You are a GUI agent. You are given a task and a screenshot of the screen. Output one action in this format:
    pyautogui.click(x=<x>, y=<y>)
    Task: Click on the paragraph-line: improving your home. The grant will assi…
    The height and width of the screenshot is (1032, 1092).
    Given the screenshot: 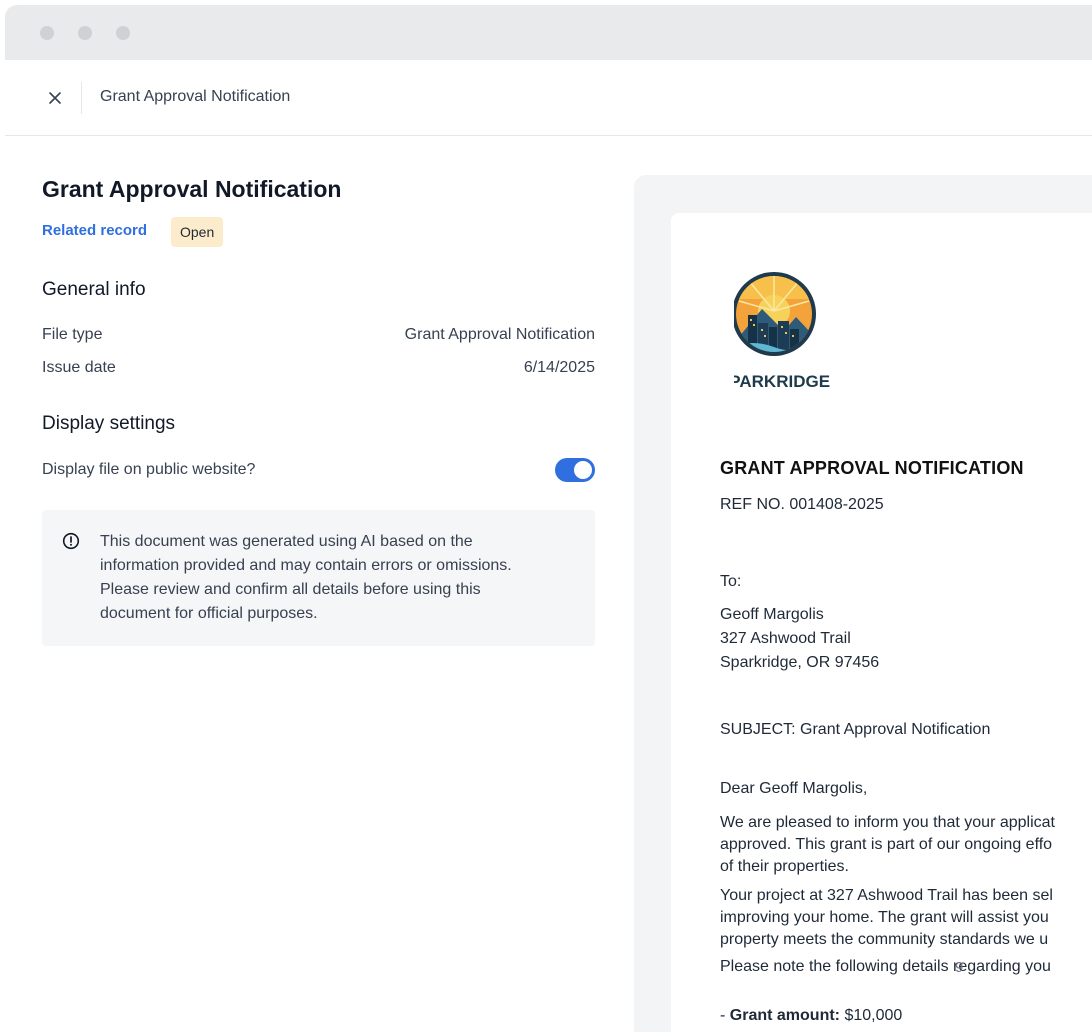 What is the action you would take?
    pyautogui.click(x=884, y=917)
    